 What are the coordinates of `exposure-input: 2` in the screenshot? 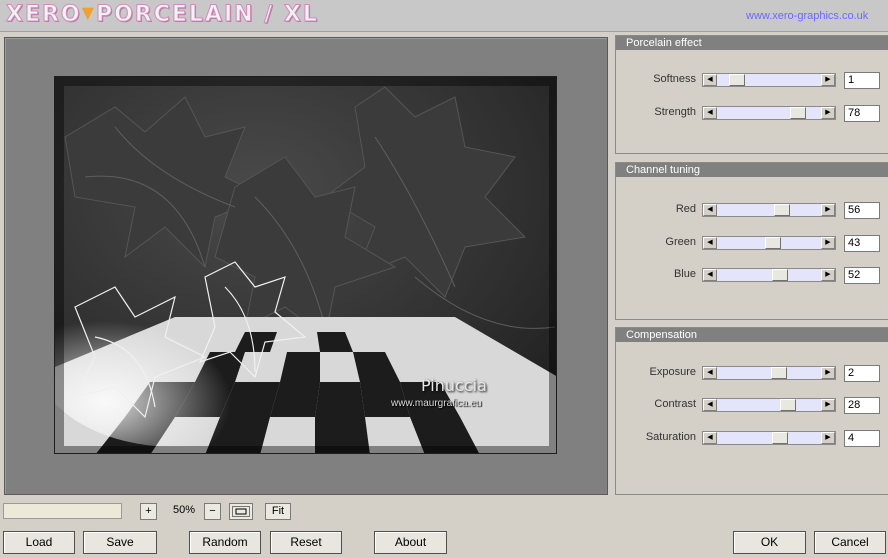 It's located at (862, 373).